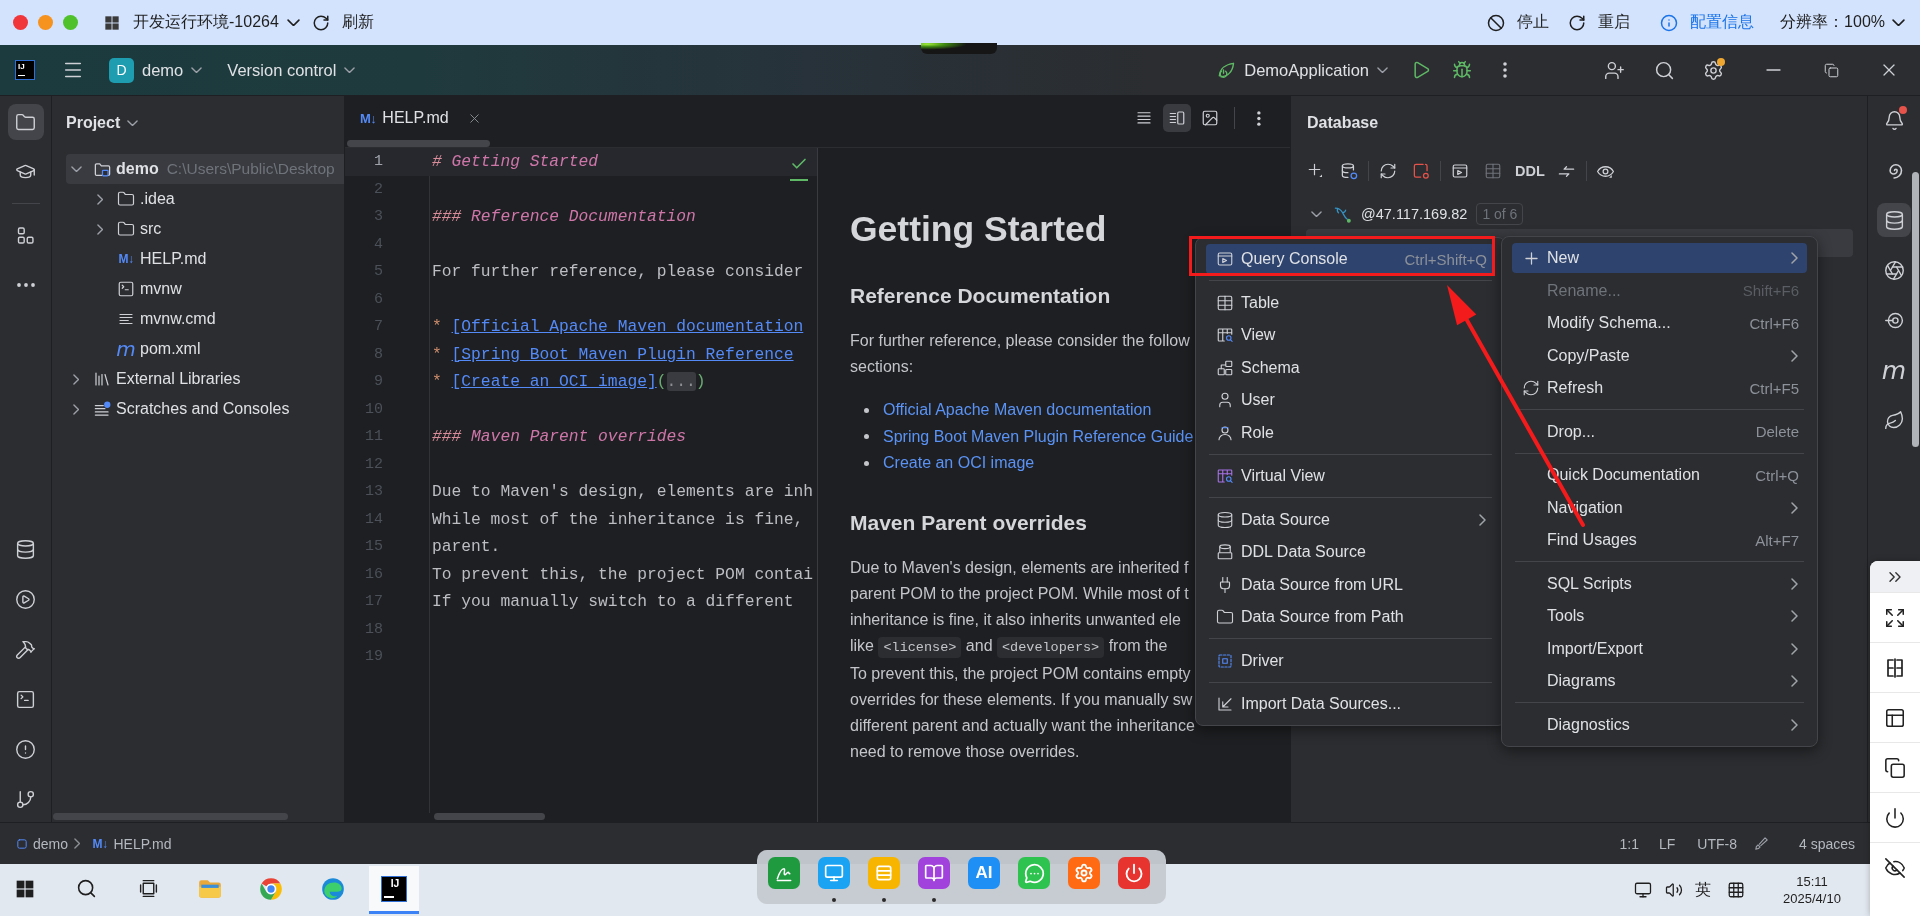 This screenshot has width=1920, height=916. What do you see at coordinates (1350, 519) in the screenshot?
I see `menu-item: Data Source` at bounding box center [1350, 519].